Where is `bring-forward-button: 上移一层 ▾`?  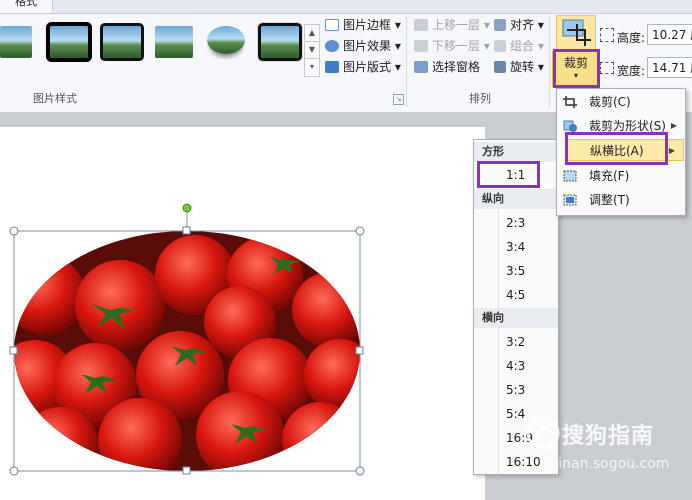 bring-forward-button: 上移一层 ▾ is located at coordinates (452, 25).